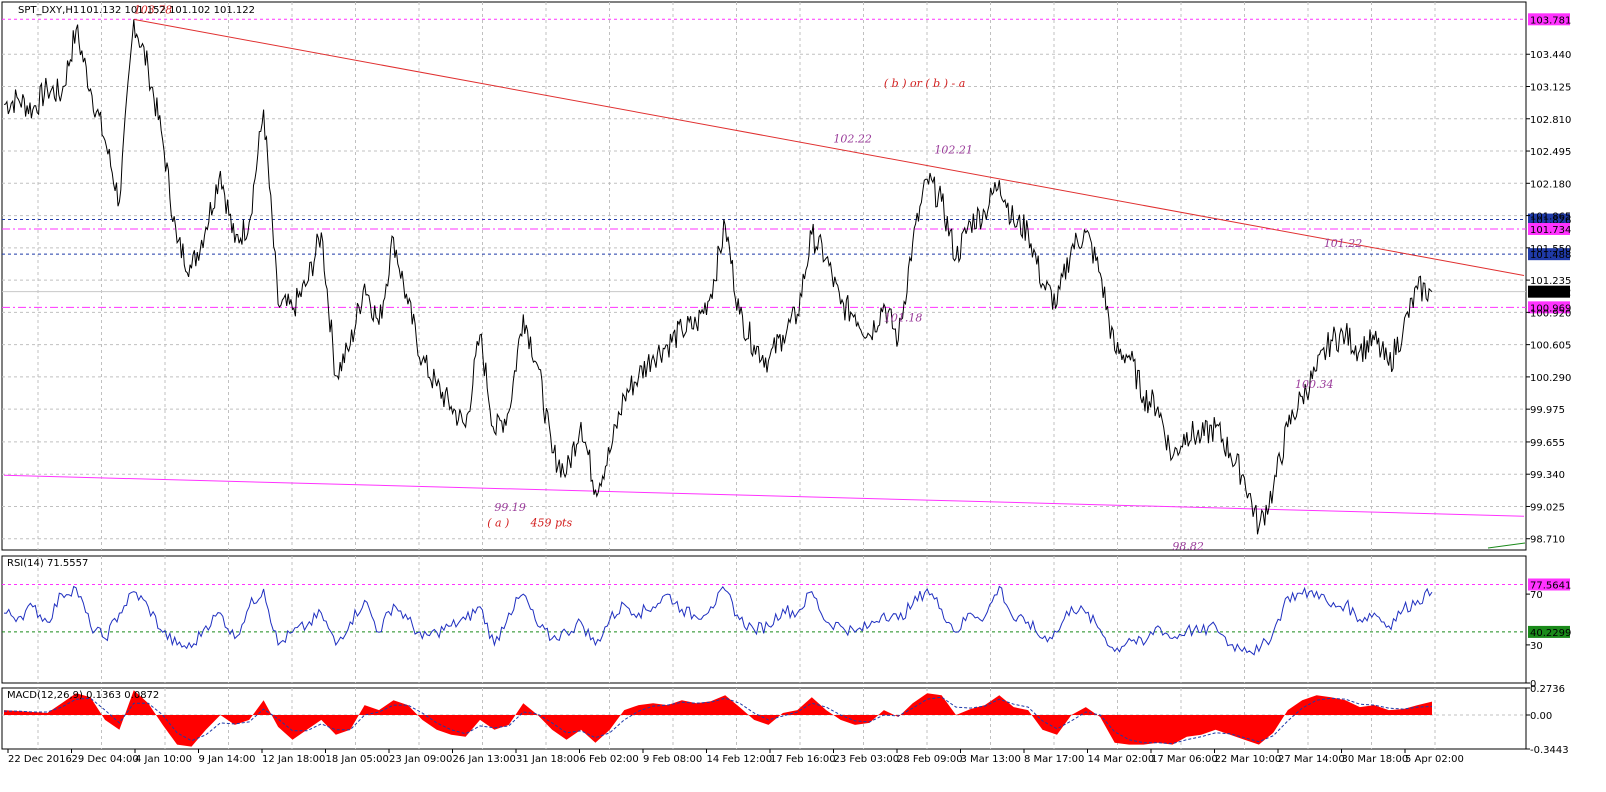  Describe the element at coordinates (1550, 249) in the screenshot. I see `y-tick-label: 101.550` at that location.